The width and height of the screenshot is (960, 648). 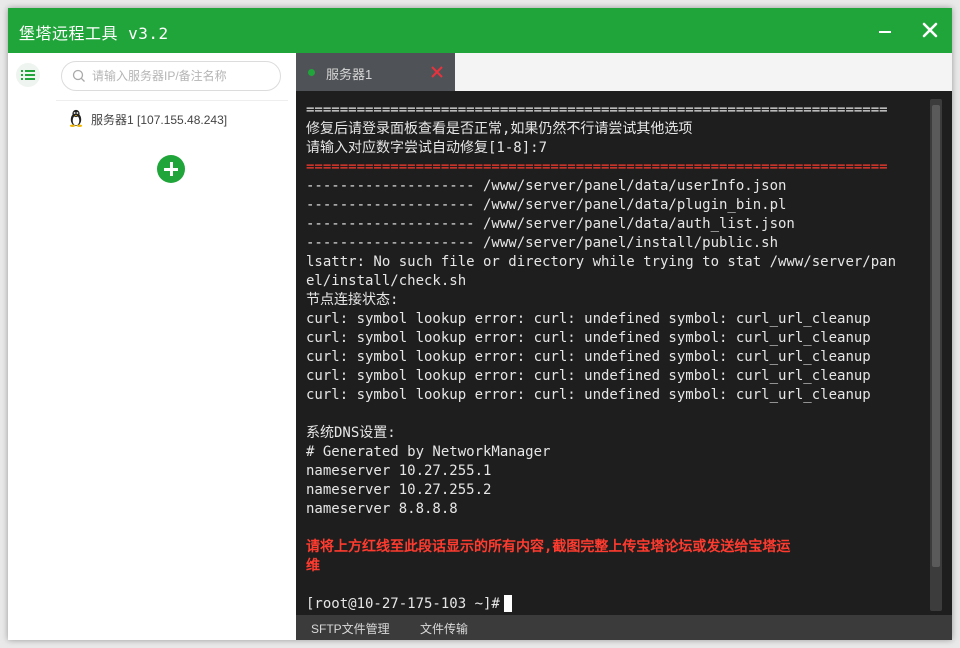 I want to click on minimize-button, so click(x=885, y=30).